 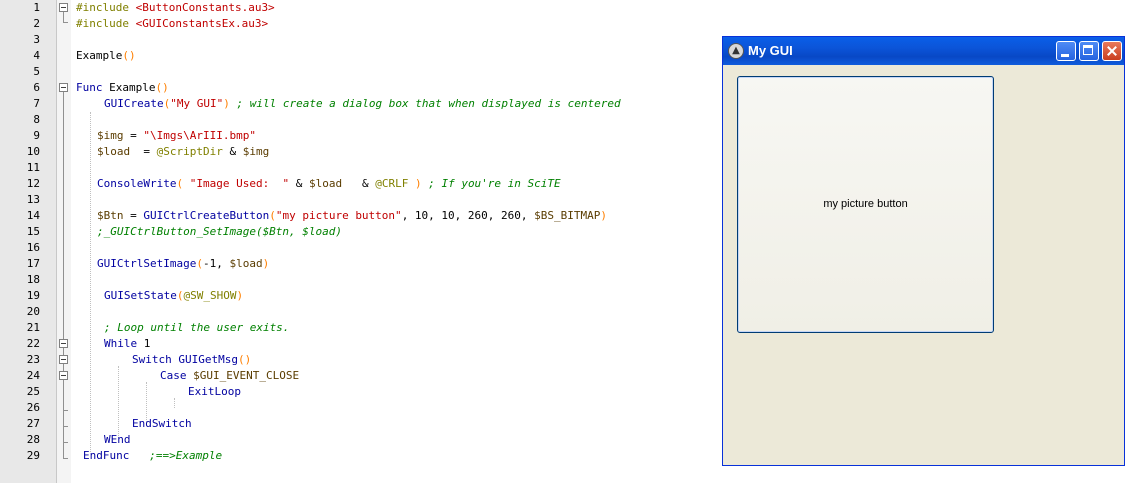 I want to click on window-titlebar: ▲ My GUI, so click(x=923, y=51).